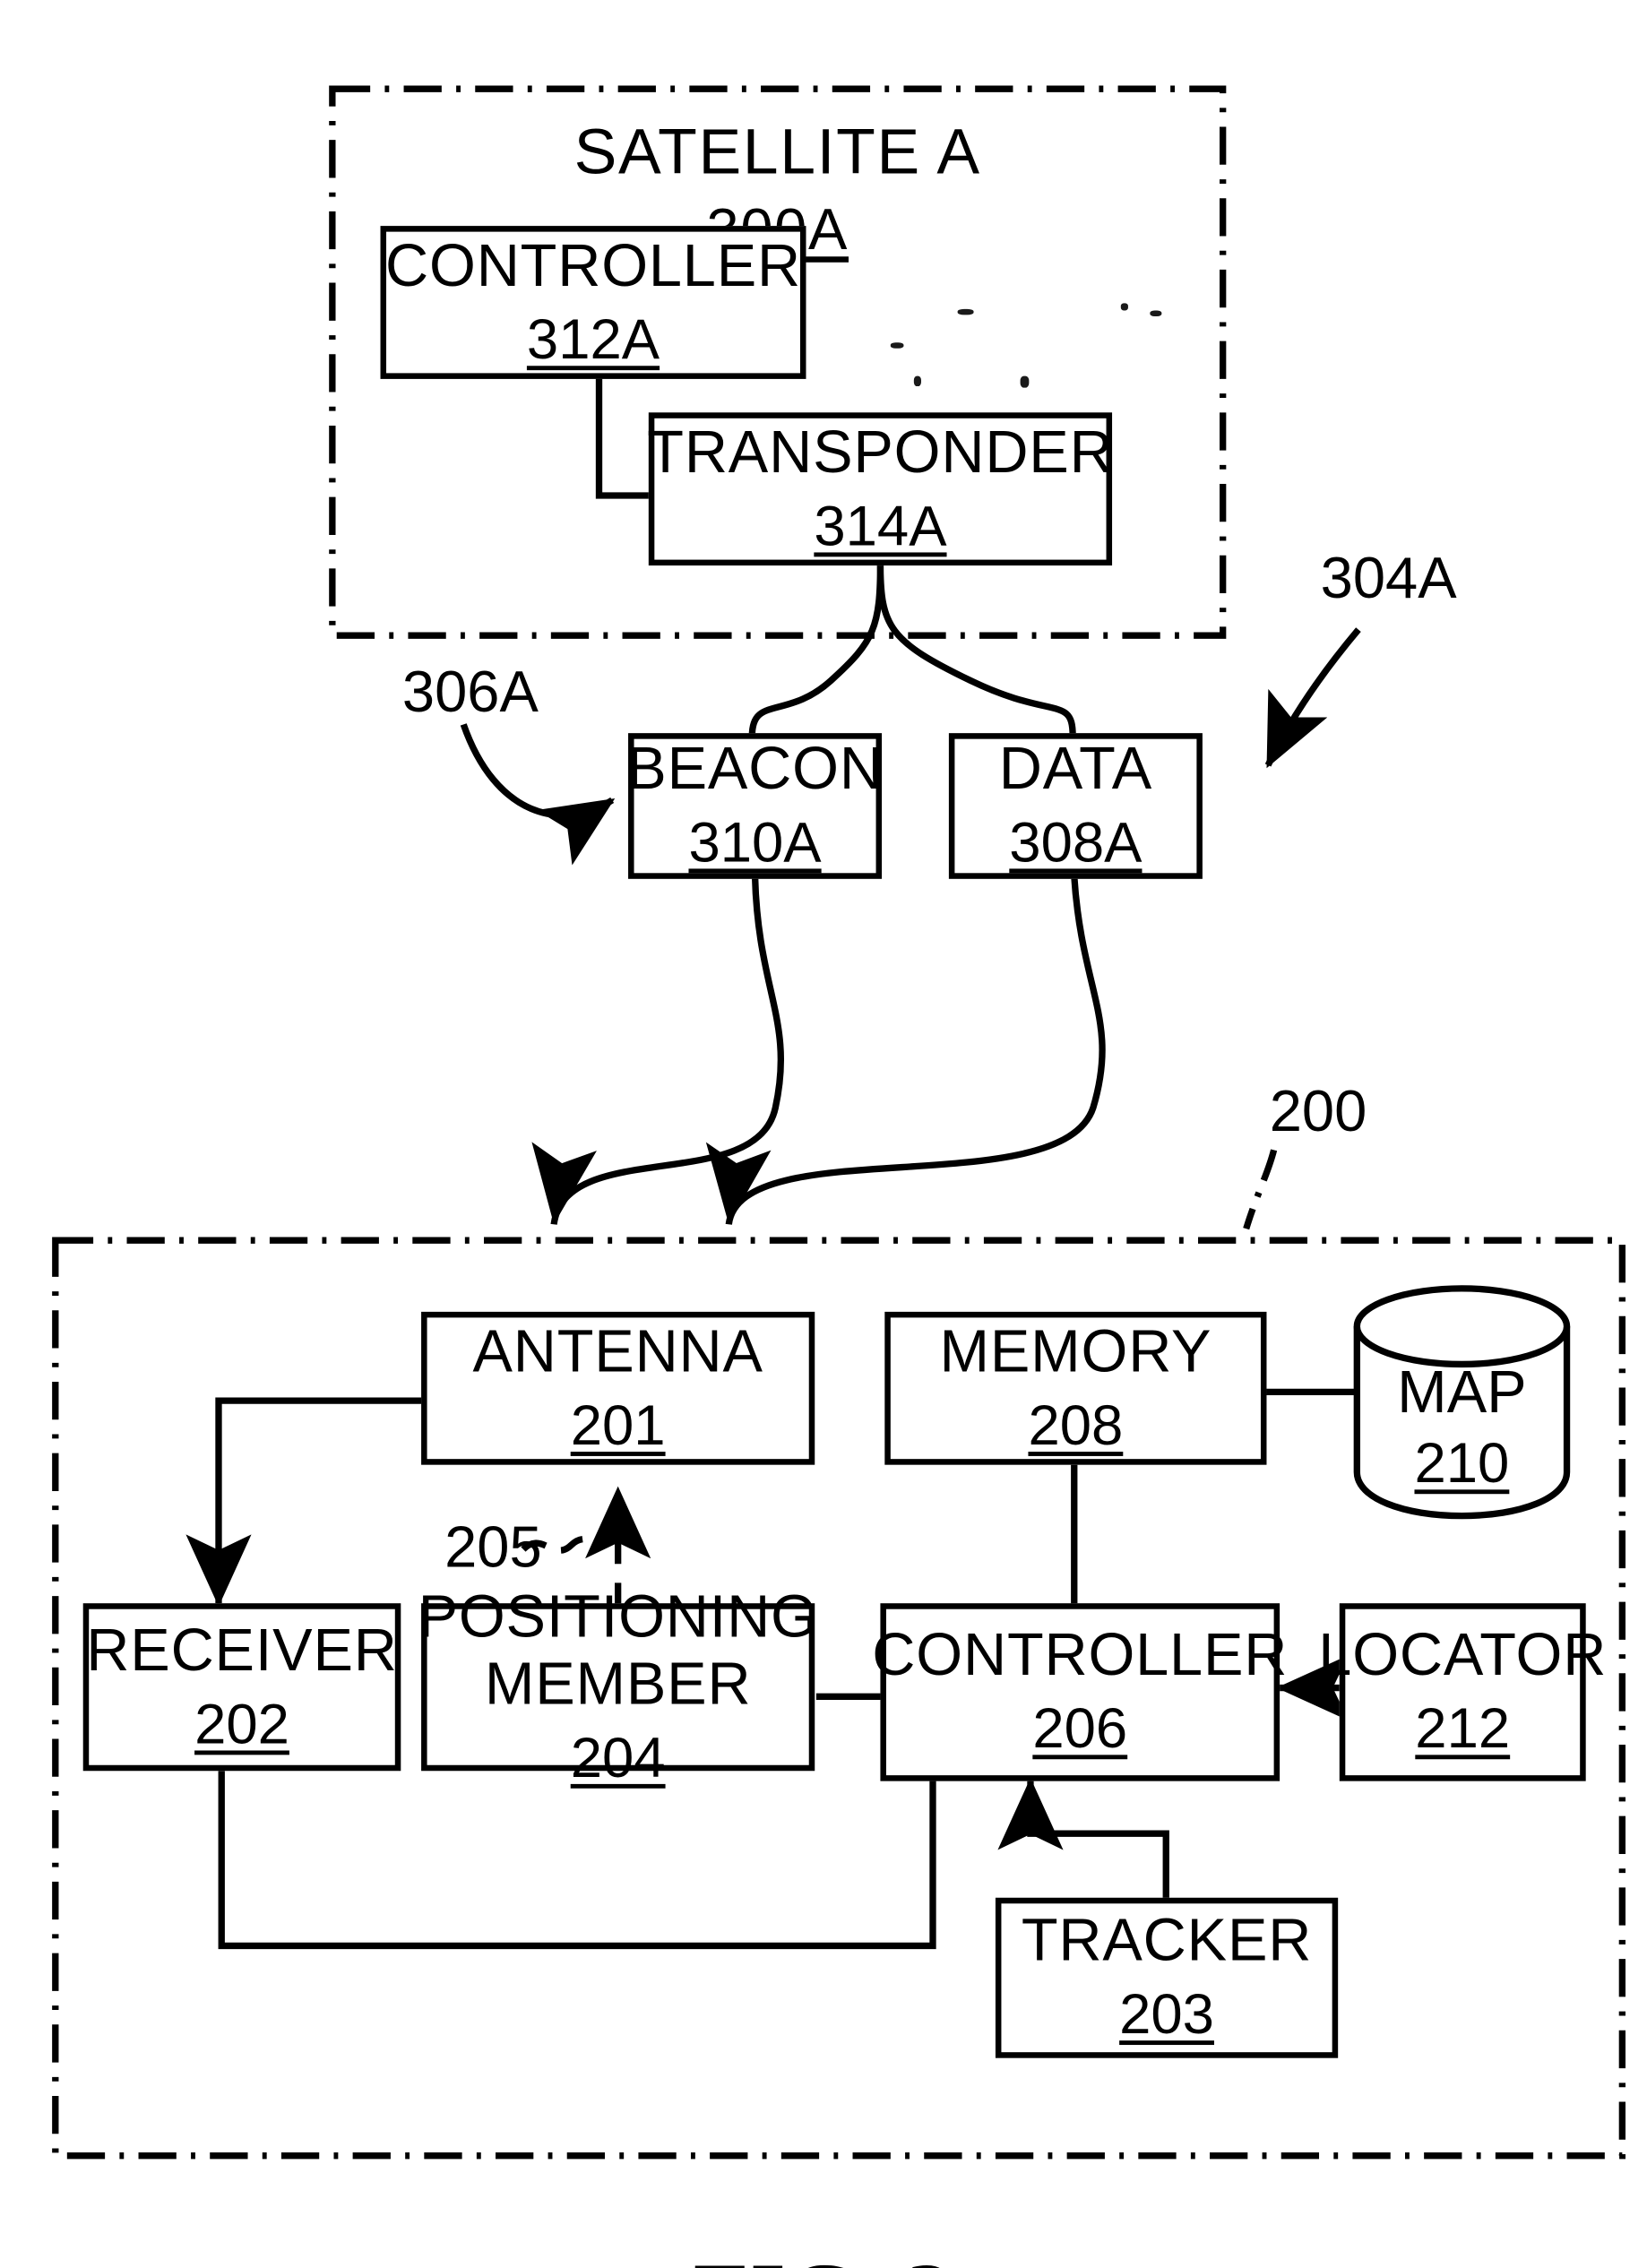 The image size is (1647, 2268). Describe the element at coordinates (493, 1548) in the screenshot. I see `ref-number-205: 205` at that location.